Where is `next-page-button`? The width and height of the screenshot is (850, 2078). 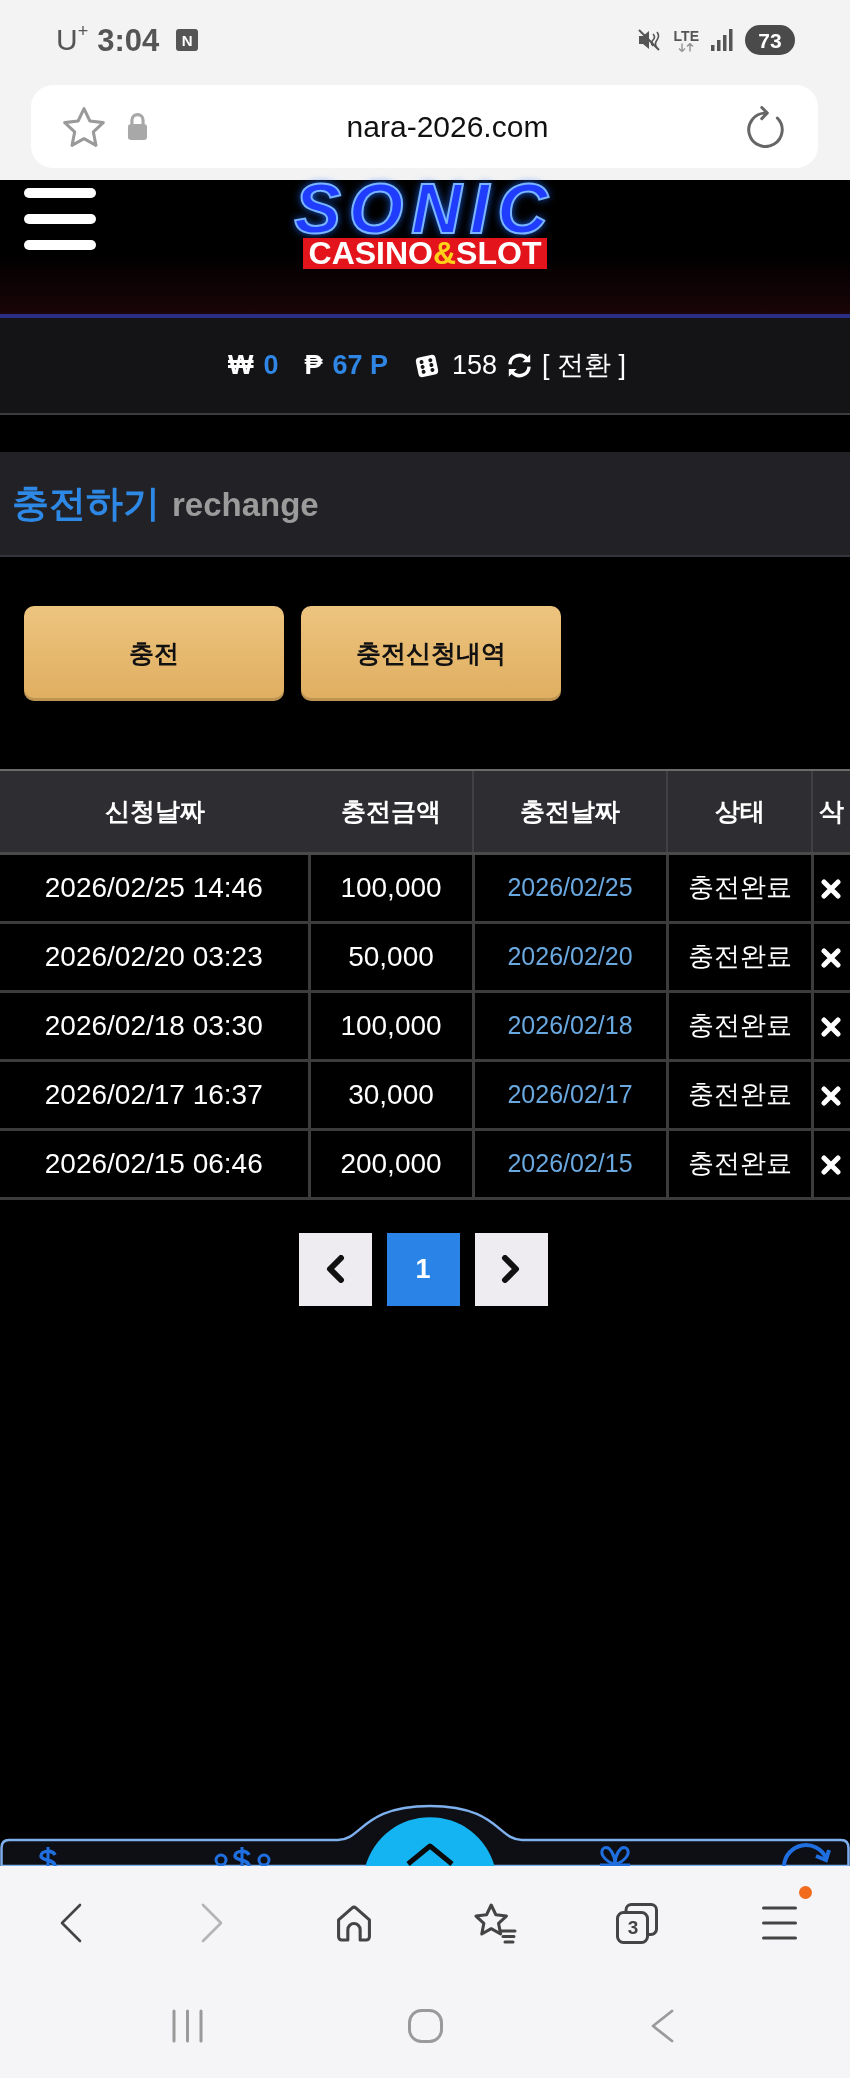
next-page-button is located at coordinates (511, 1269).